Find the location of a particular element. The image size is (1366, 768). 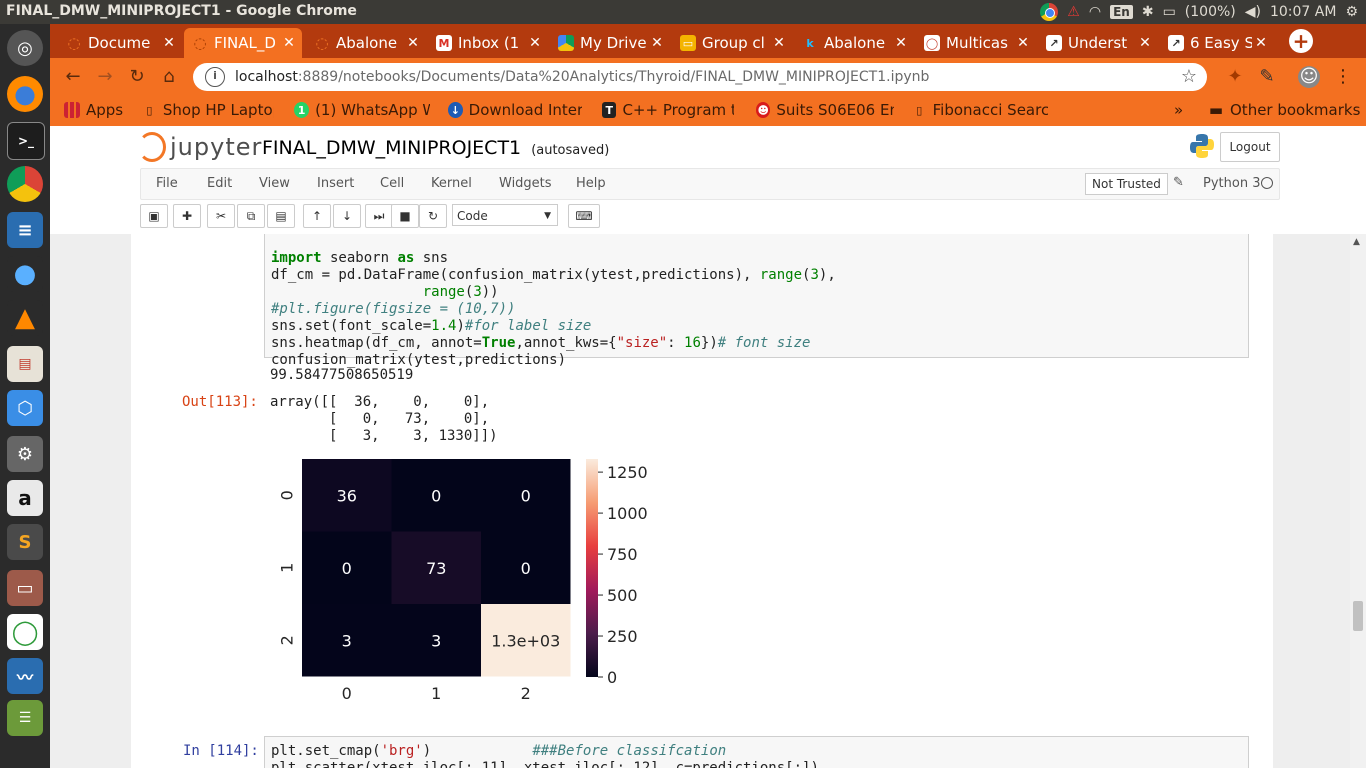

kernel-name: Python 3 is located at coordinates (1231, 183).